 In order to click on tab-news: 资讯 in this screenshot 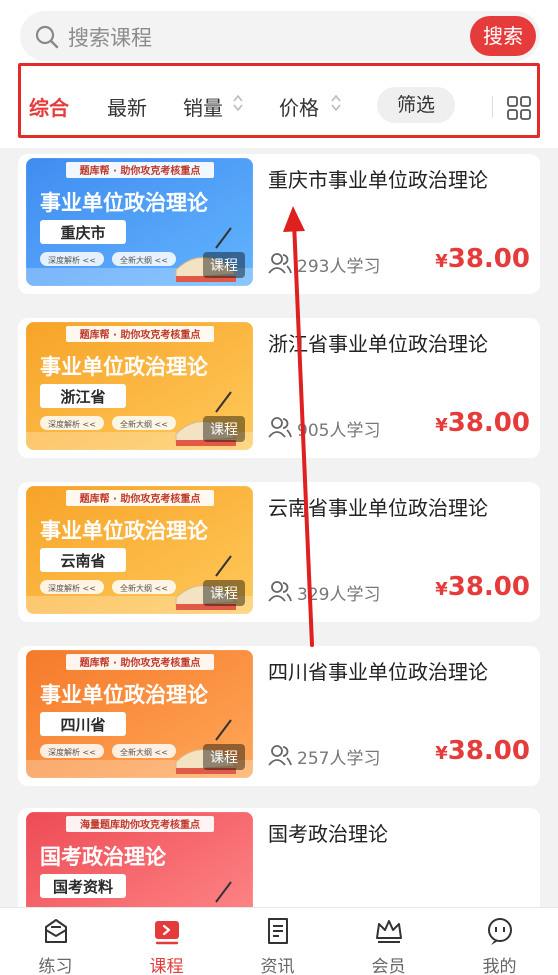, I will do `click(277, 941)`.